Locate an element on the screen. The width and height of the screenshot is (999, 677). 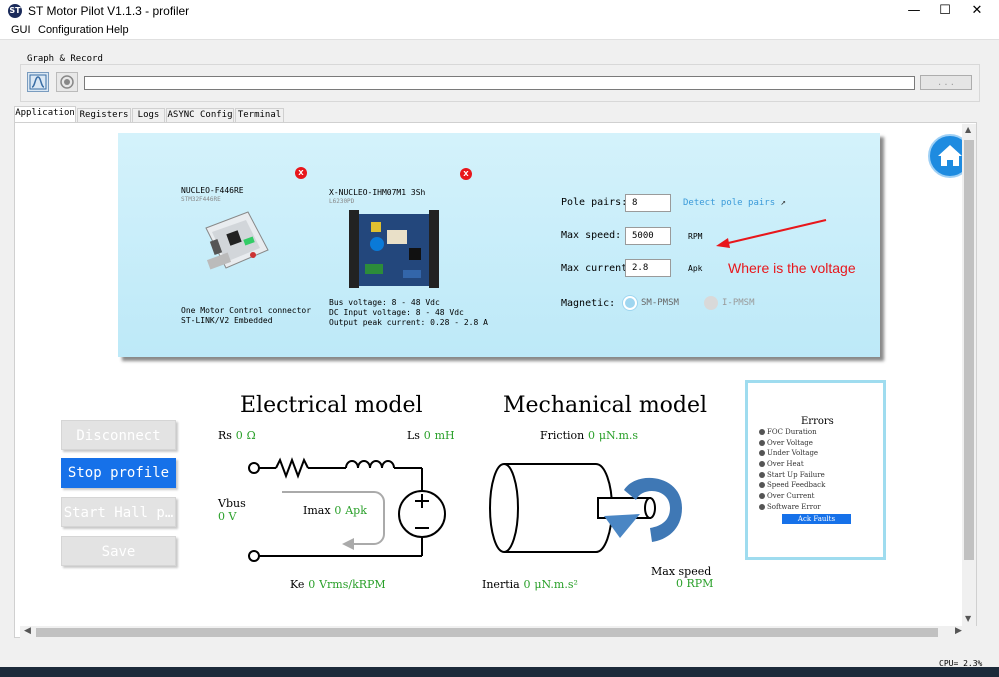
record-icon is located at coordinates (67, 82).